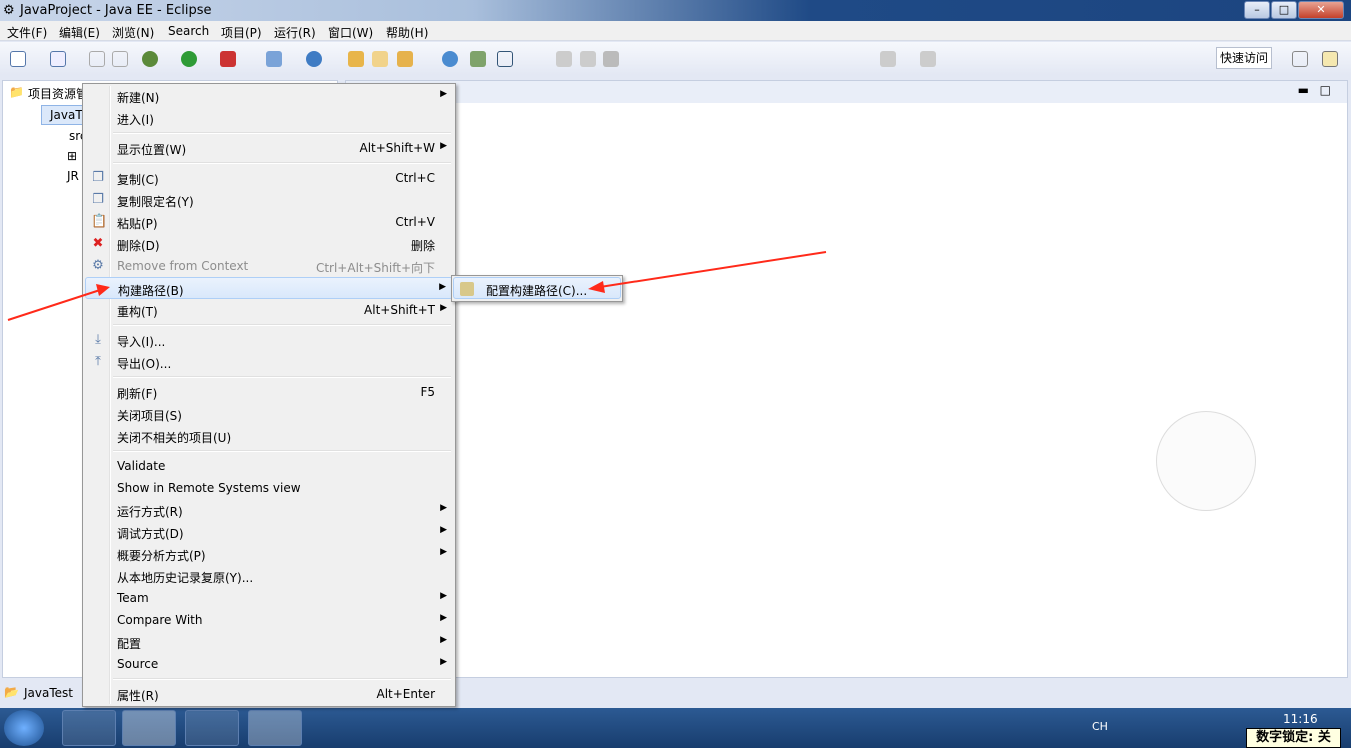 Image resolution: width=1351 pixels, height=748 pixels. I want to click on annotation-arrows, so click(417, 286).